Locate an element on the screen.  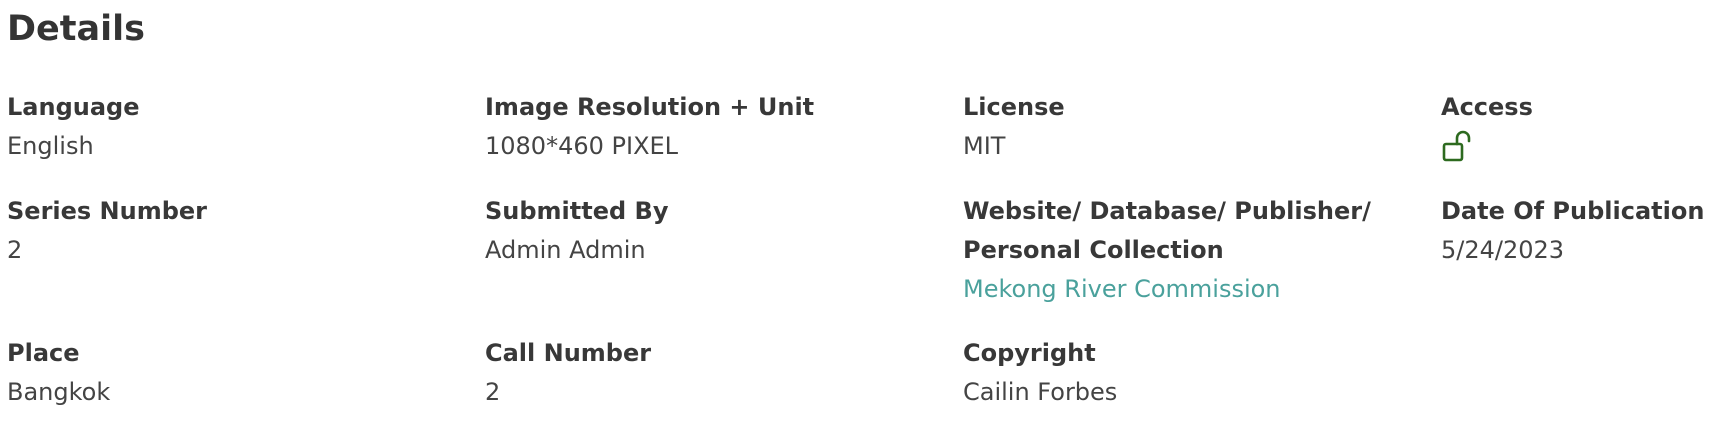
field-access: Access is located at coordinates (1576, 140).